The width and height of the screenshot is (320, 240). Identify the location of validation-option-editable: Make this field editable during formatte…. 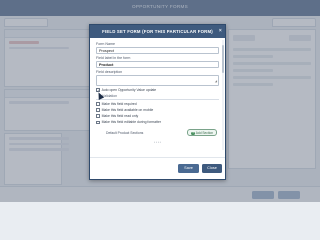
(157, 122).